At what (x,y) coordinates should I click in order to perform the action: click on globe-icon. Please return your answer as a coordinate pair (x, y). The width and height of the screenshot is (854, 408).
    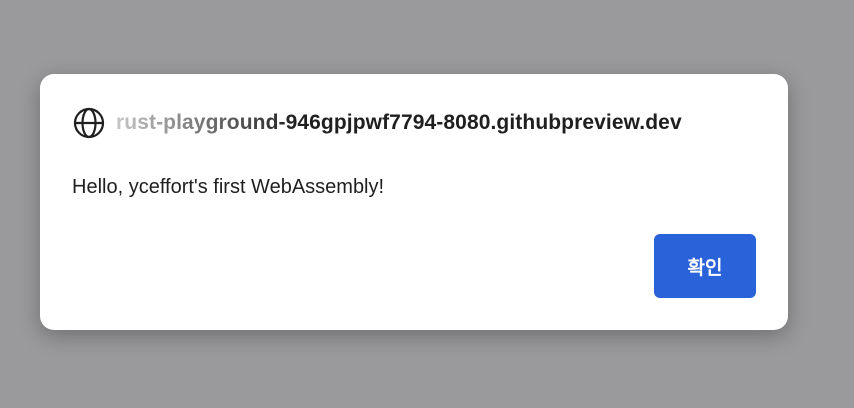
    Looking at the image, I should click on (89, 123).